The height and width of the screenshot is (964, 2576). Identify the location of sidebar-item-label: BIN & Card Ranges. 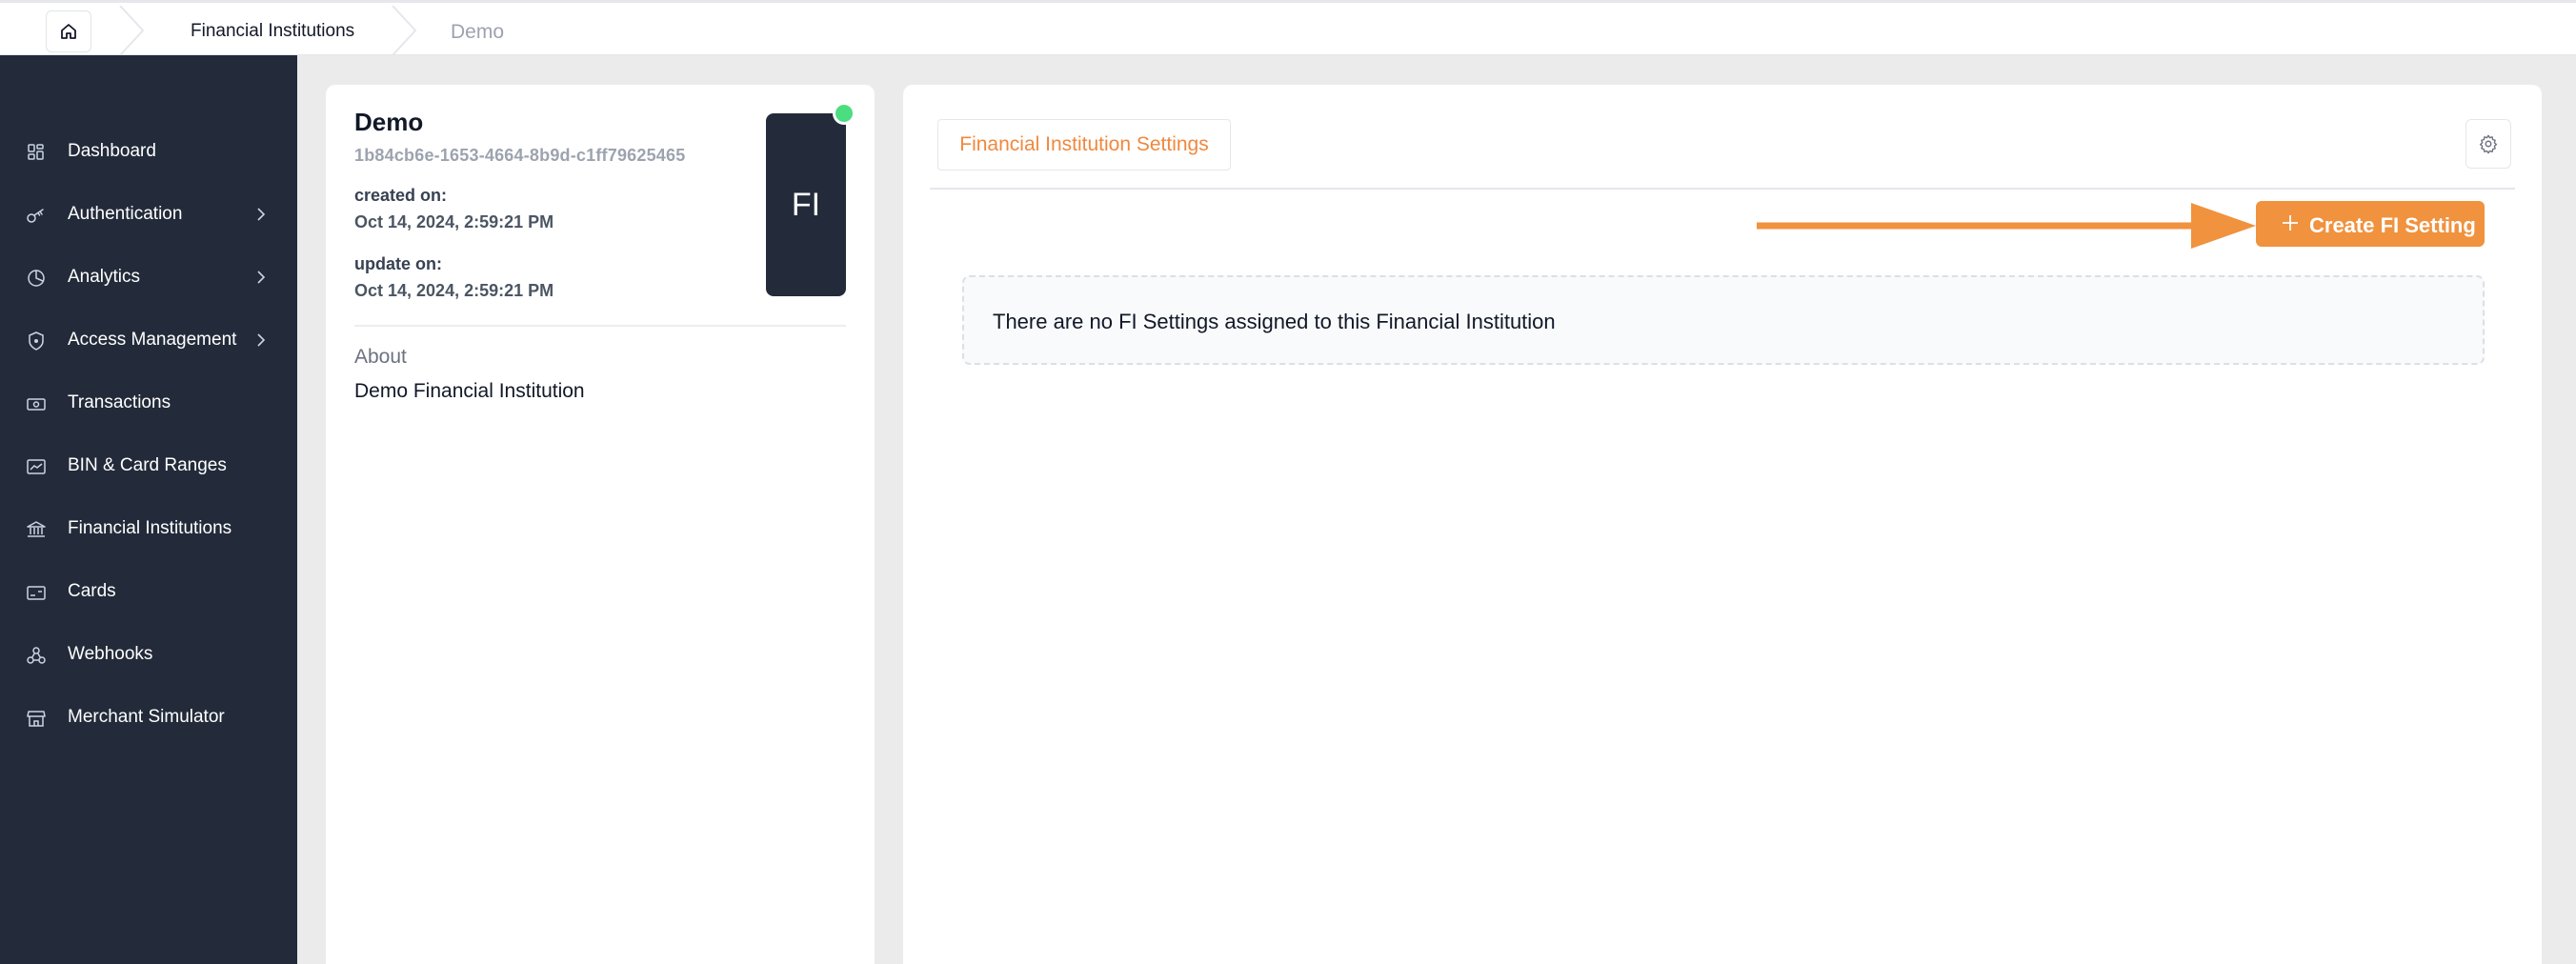
(147, 465).